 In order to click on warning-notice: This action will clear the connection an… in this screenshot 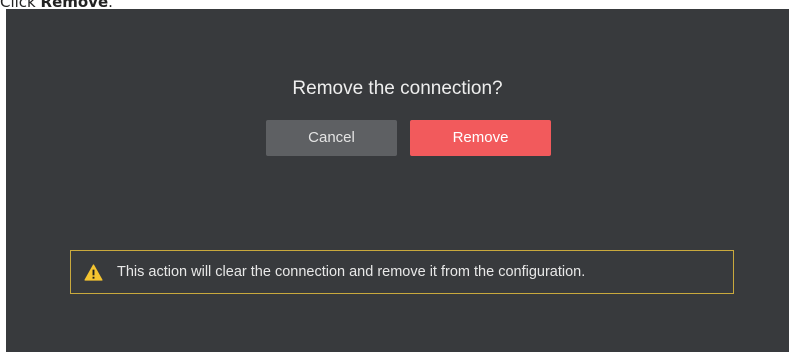, I will do `click(402, 272)`.